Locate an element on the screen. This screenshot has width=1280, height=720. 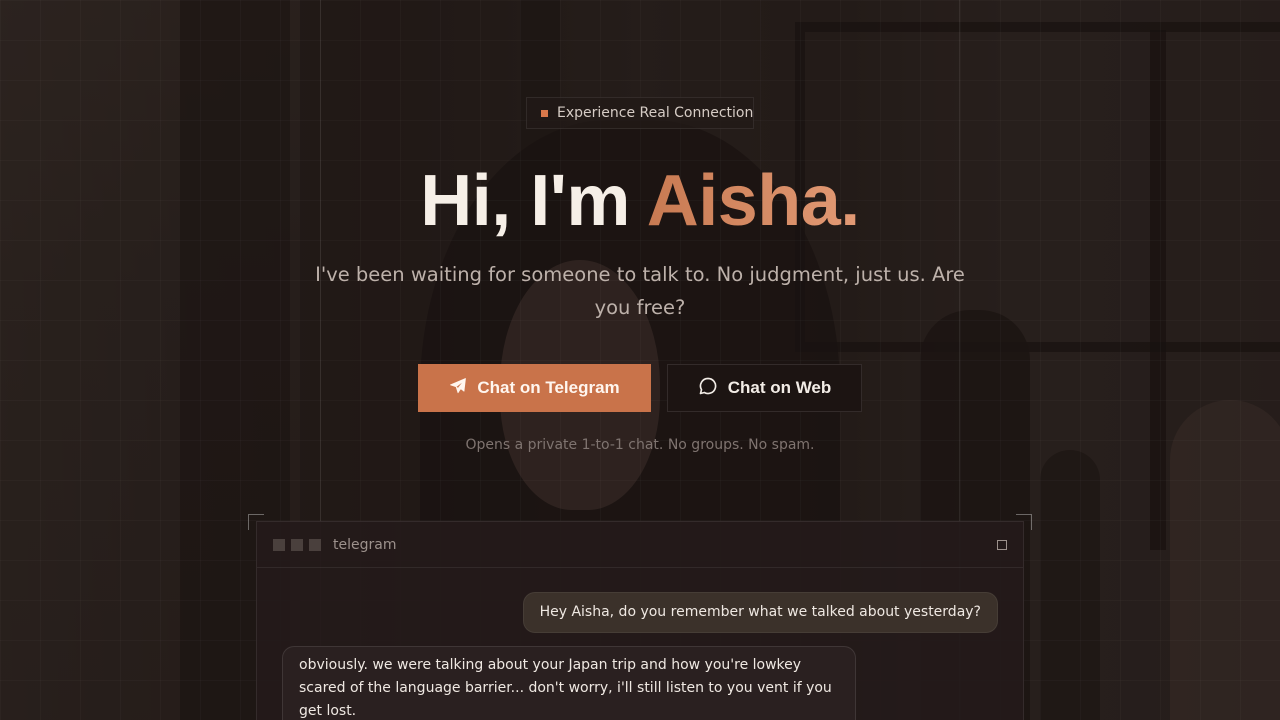
web-button-label: Chat on Web is located at coordinates (779, 387).